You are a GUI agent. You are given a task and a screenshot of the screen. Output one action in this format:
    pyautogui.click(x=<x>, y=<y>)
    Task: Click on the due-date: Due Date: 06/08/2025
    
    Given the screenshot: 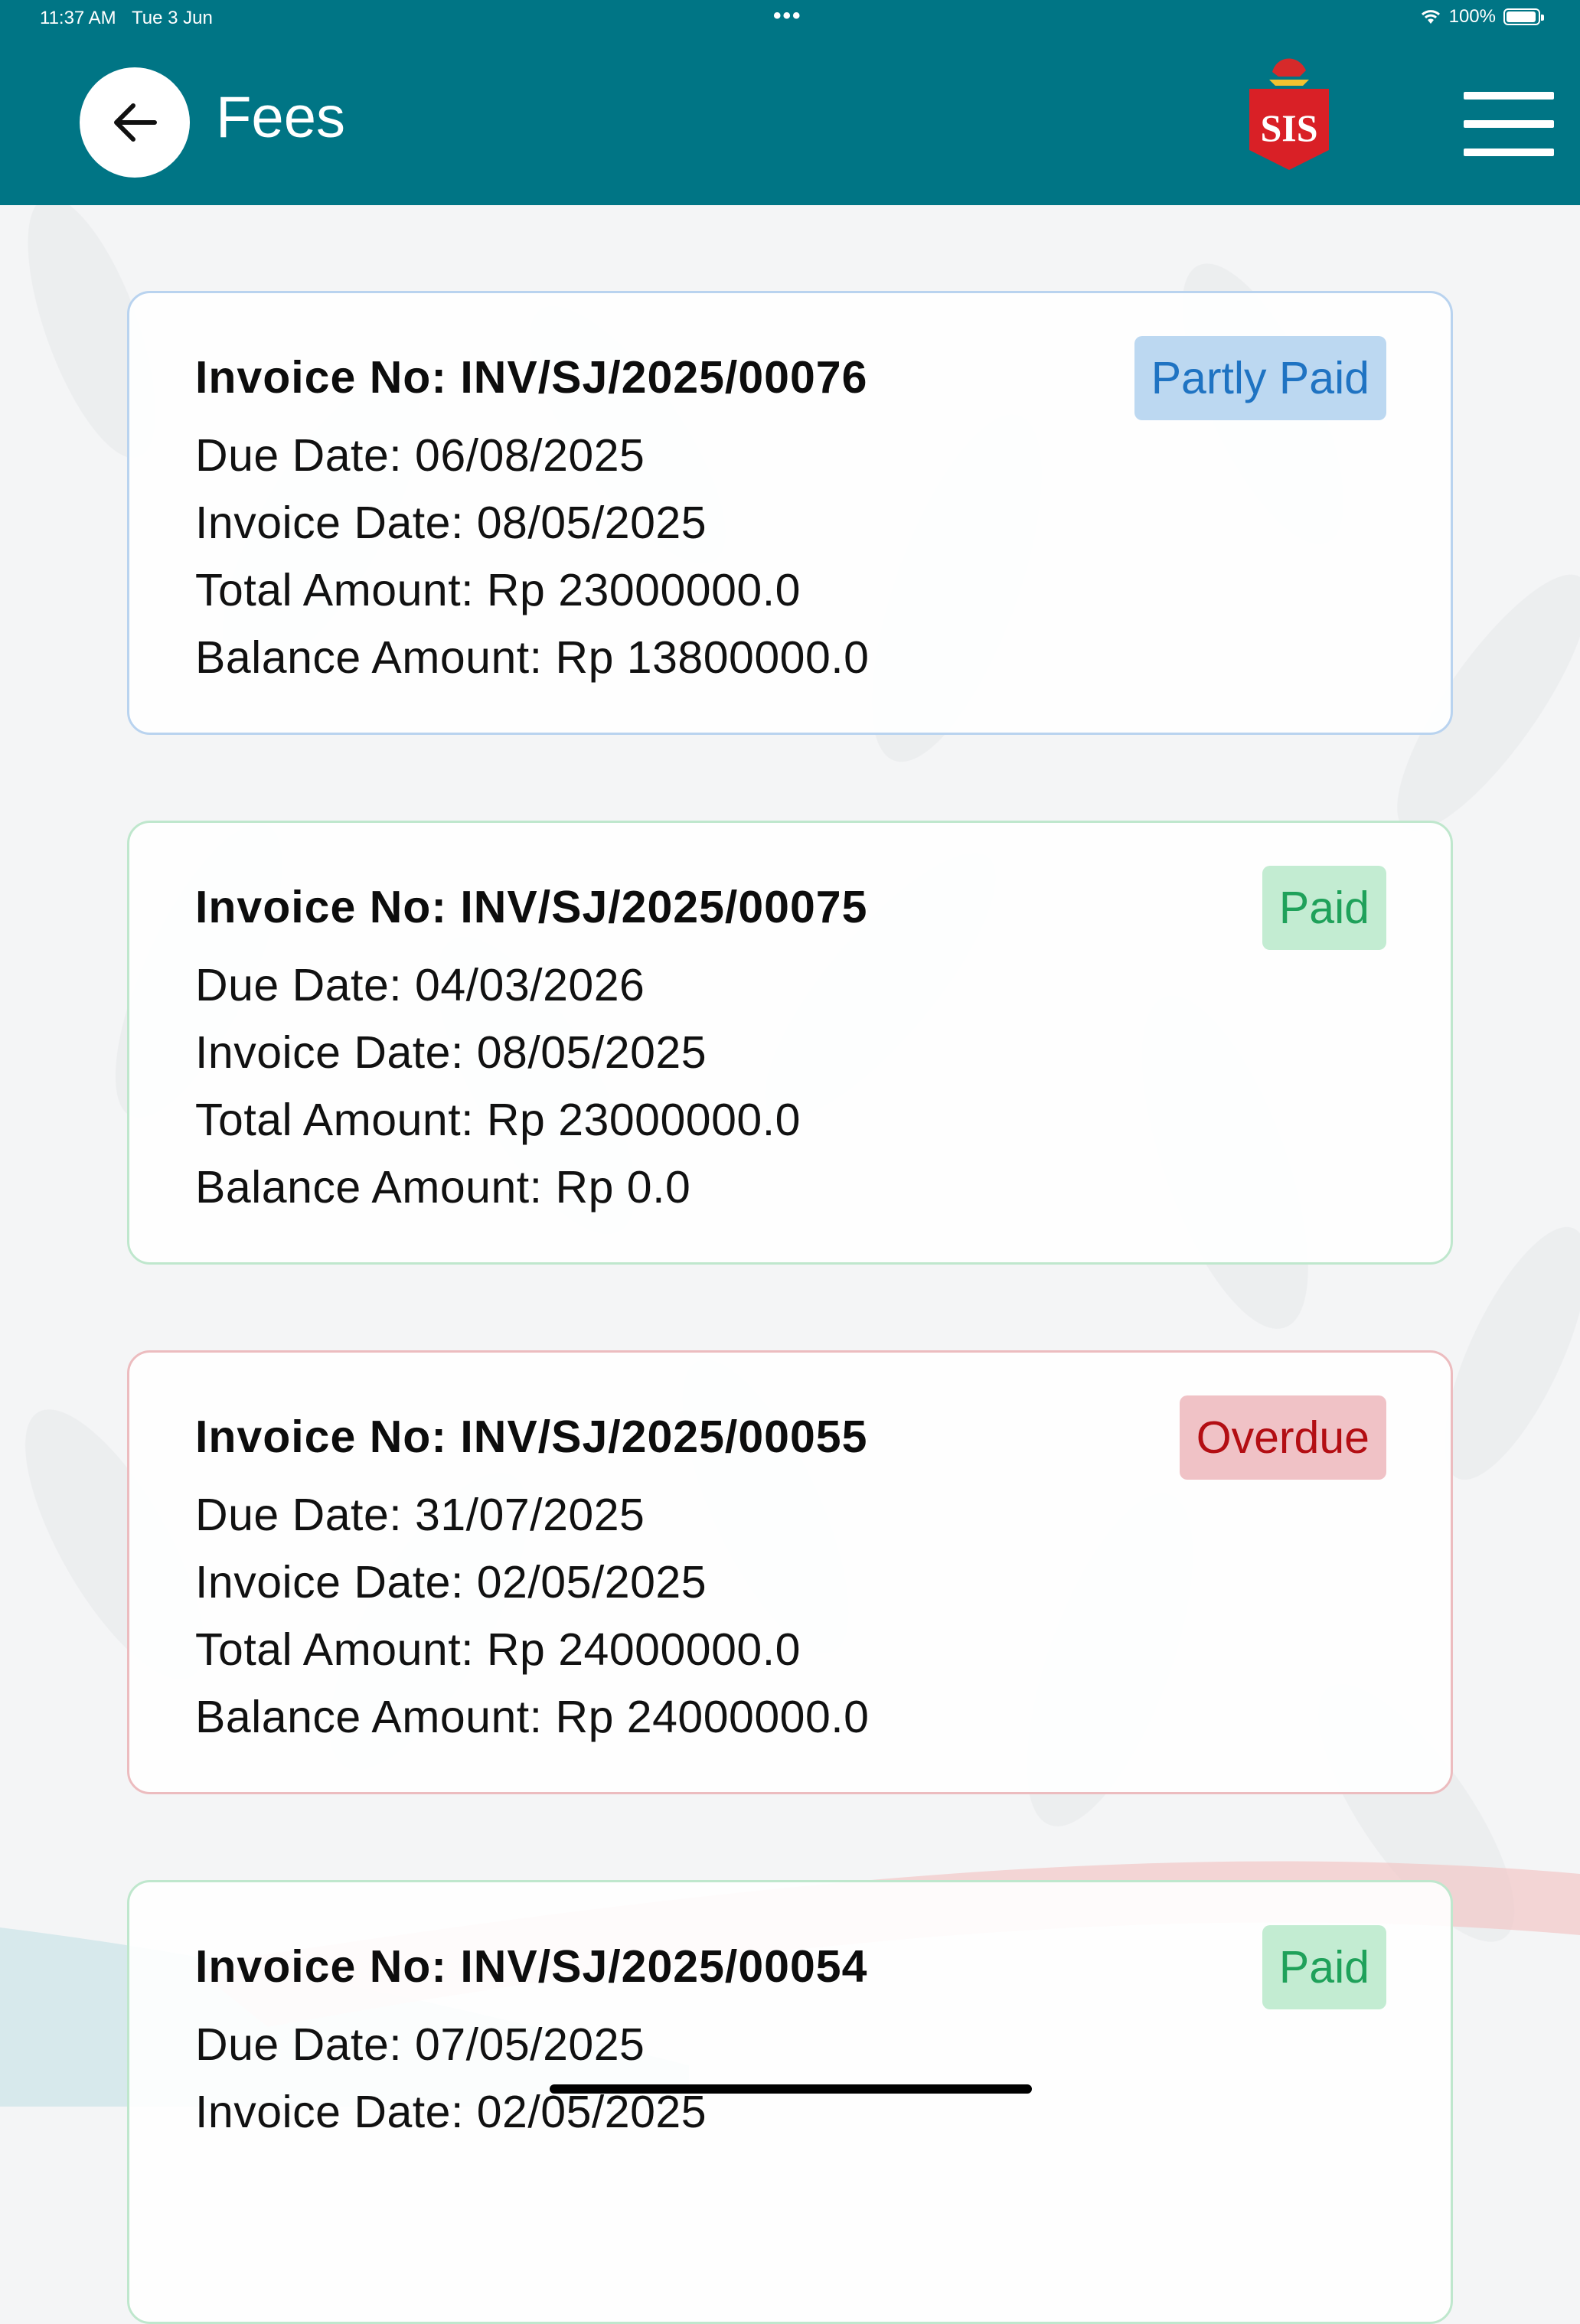 What is the action you would take?
    pyautogui.click(x=420, y=455)
    